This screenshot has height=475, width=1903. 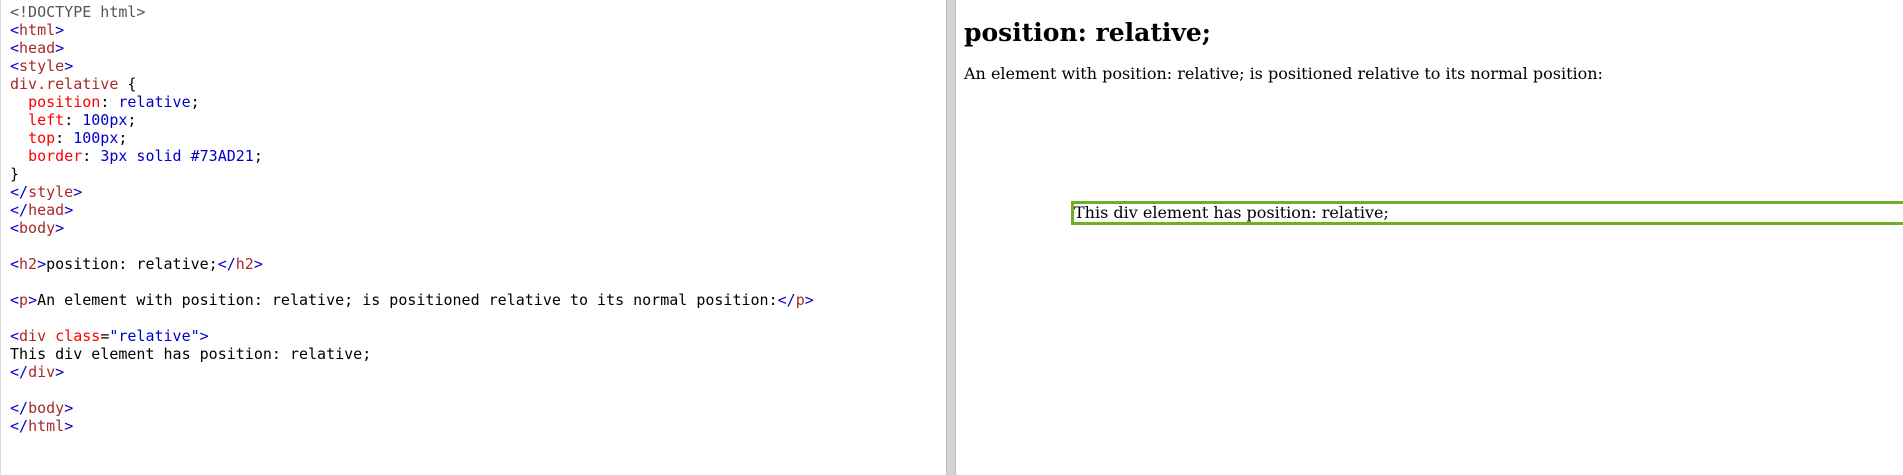 I want to click on code-line: <!DOCTYPE html>, so click(x=412, y=12).